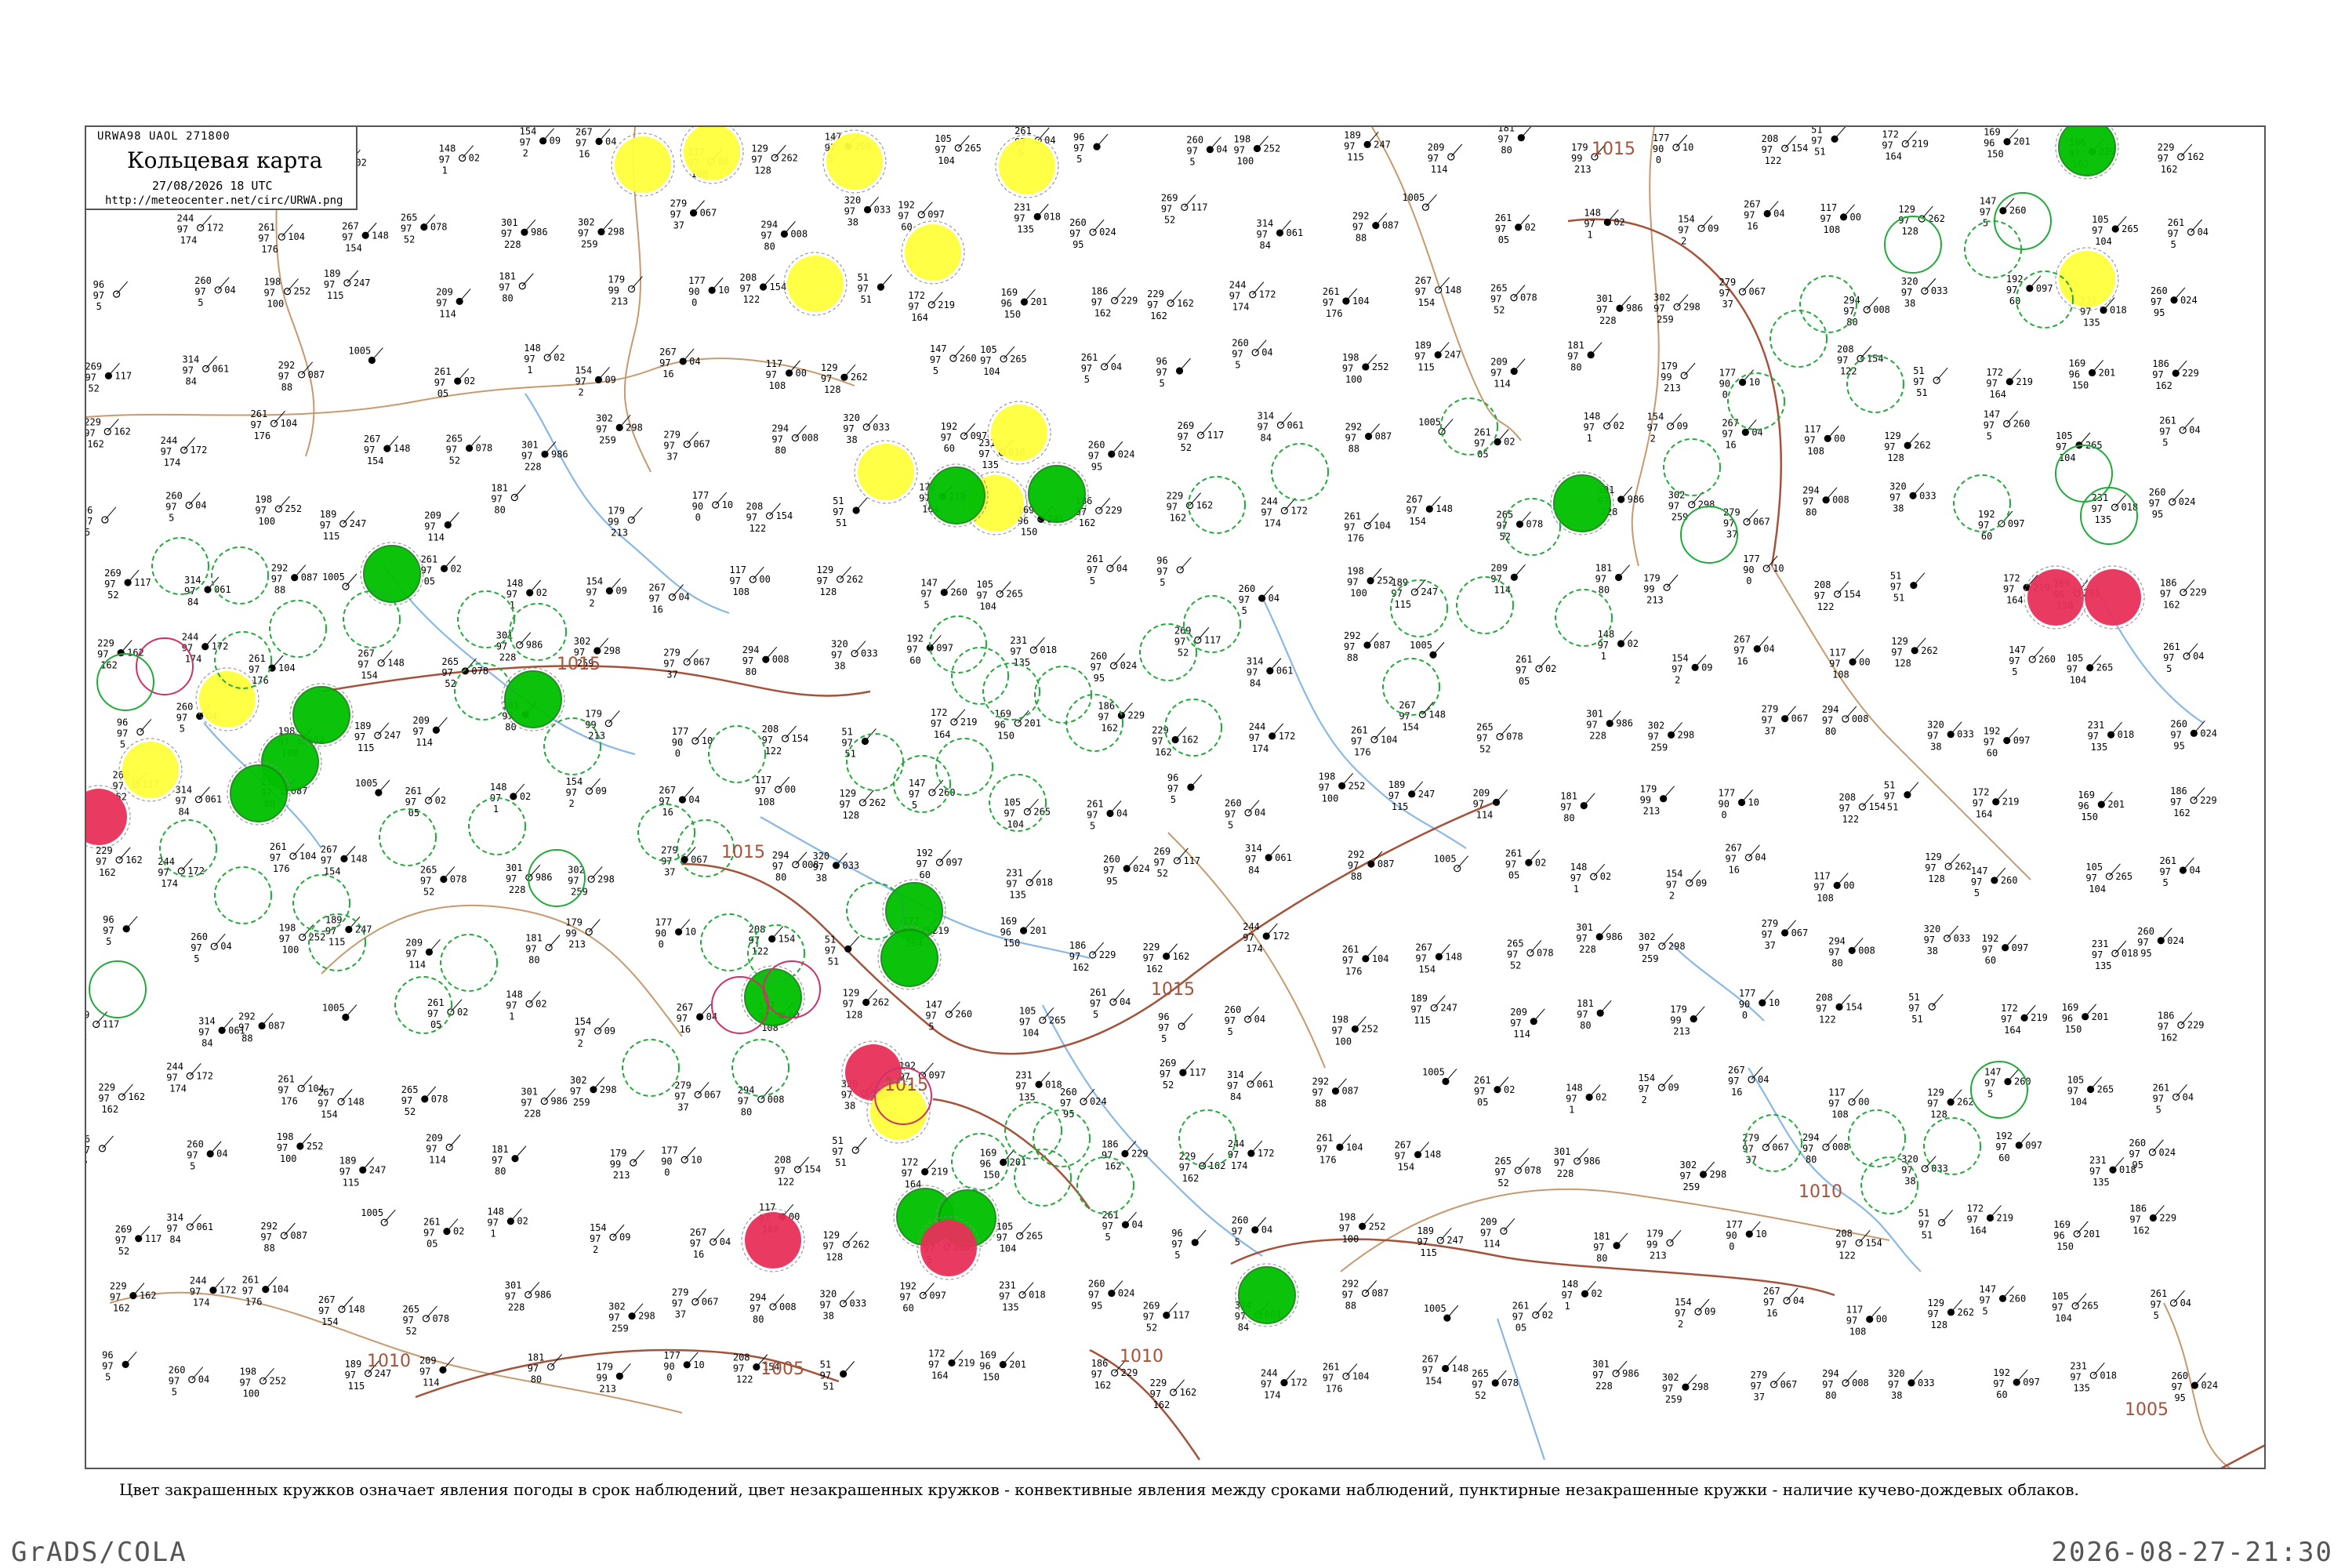 The image size is (2352, 1568). Describe the element at coordinates (2183, 594) in the screenshot. I see `station-plot: 18622997162` at that location.